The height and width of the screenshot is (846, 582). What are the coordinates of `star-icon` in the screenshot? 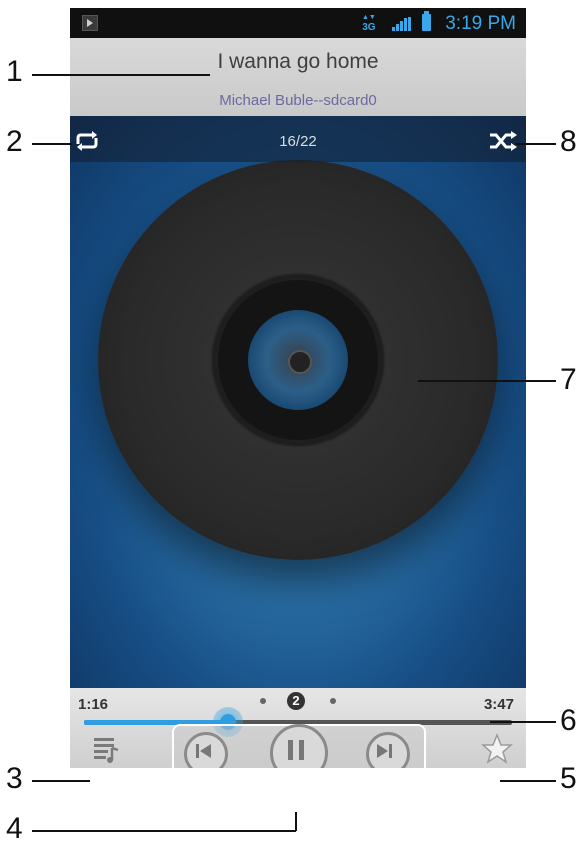 It's located at (497, 749).